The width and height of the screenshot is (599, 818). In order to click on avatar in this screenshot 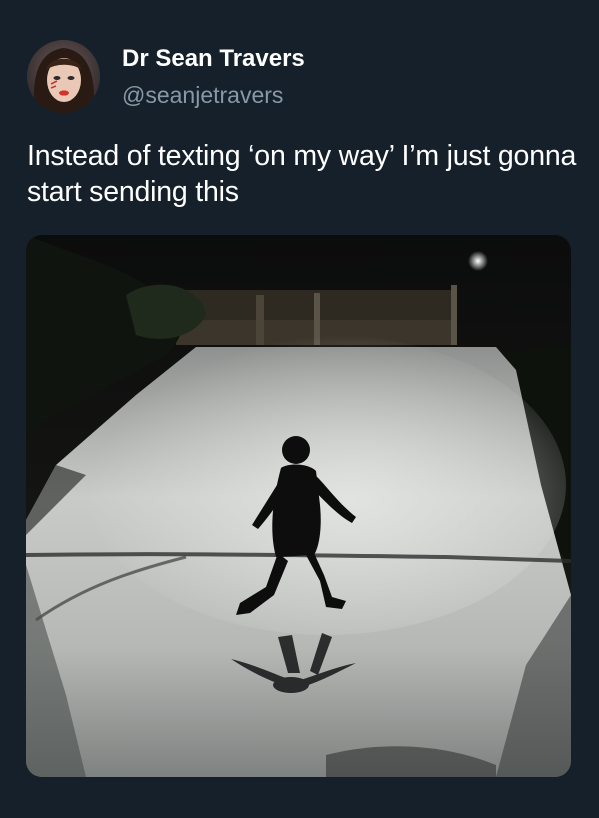, I will do `click(63, 76)`.